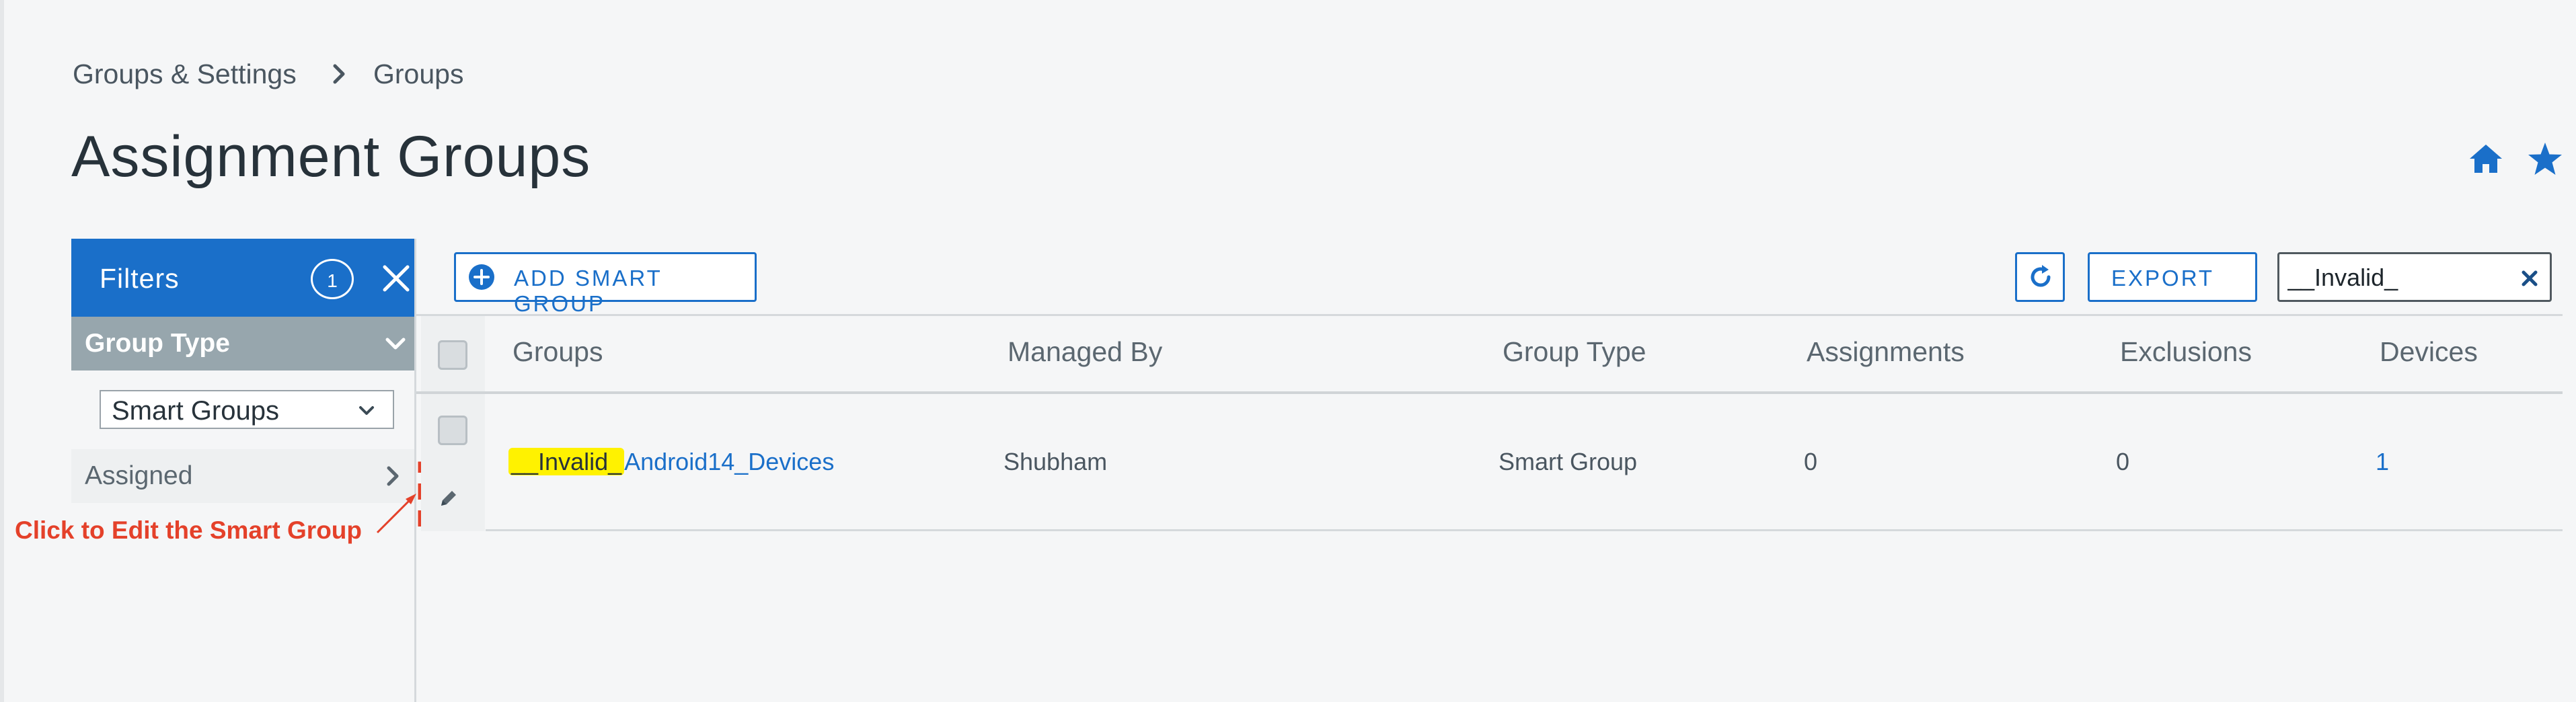  What do you see at coordinates (1489, 315) in the screenshot?
I see `table-top-border` at bounding box center [1489, 315].